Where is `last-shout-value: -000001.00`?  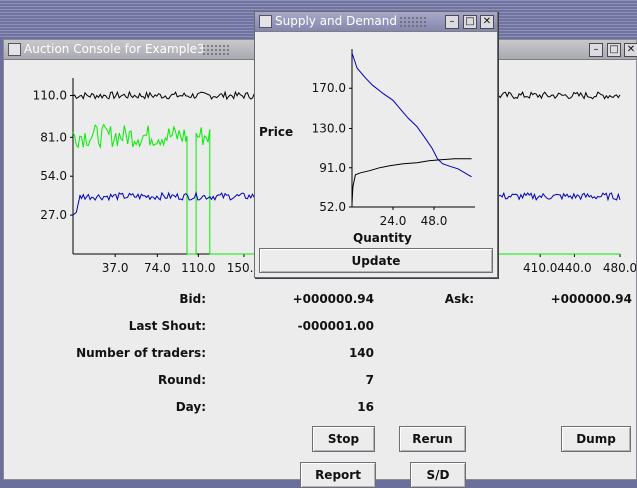
last-shout-value: -000001.00 is located at coordinates (335, 326).